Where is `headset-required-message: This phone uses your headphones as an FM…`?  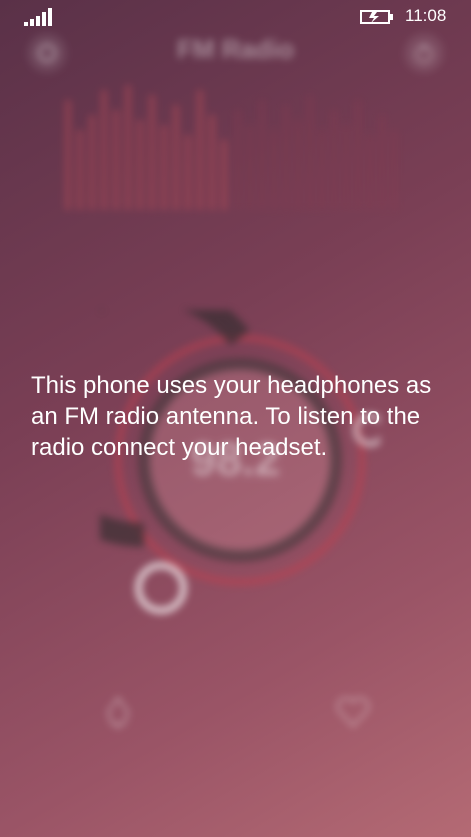
headset-required-message: This phone uses your headphones as an FM… is located at coordinates (231, 416).